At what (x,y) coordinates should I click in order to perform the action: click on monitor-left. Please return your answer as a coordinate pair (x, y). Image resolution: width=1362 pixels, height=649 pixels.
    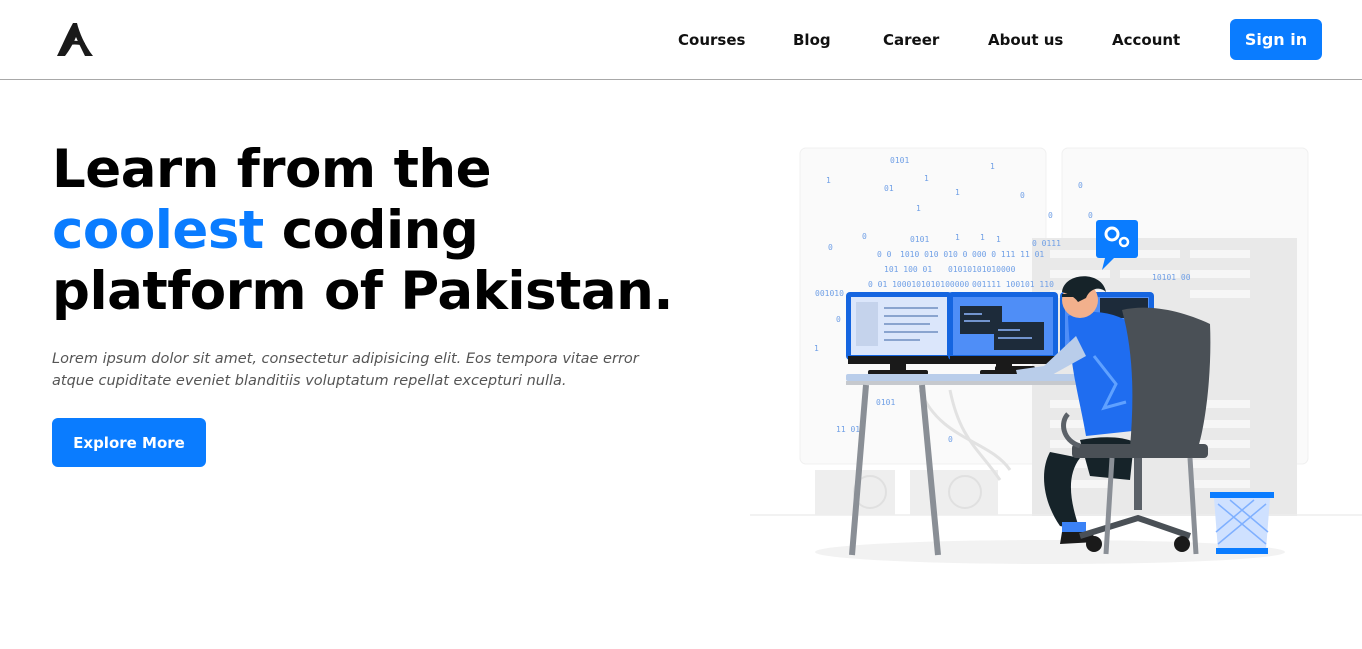
    Looking at the image, I should click on (899, 333).